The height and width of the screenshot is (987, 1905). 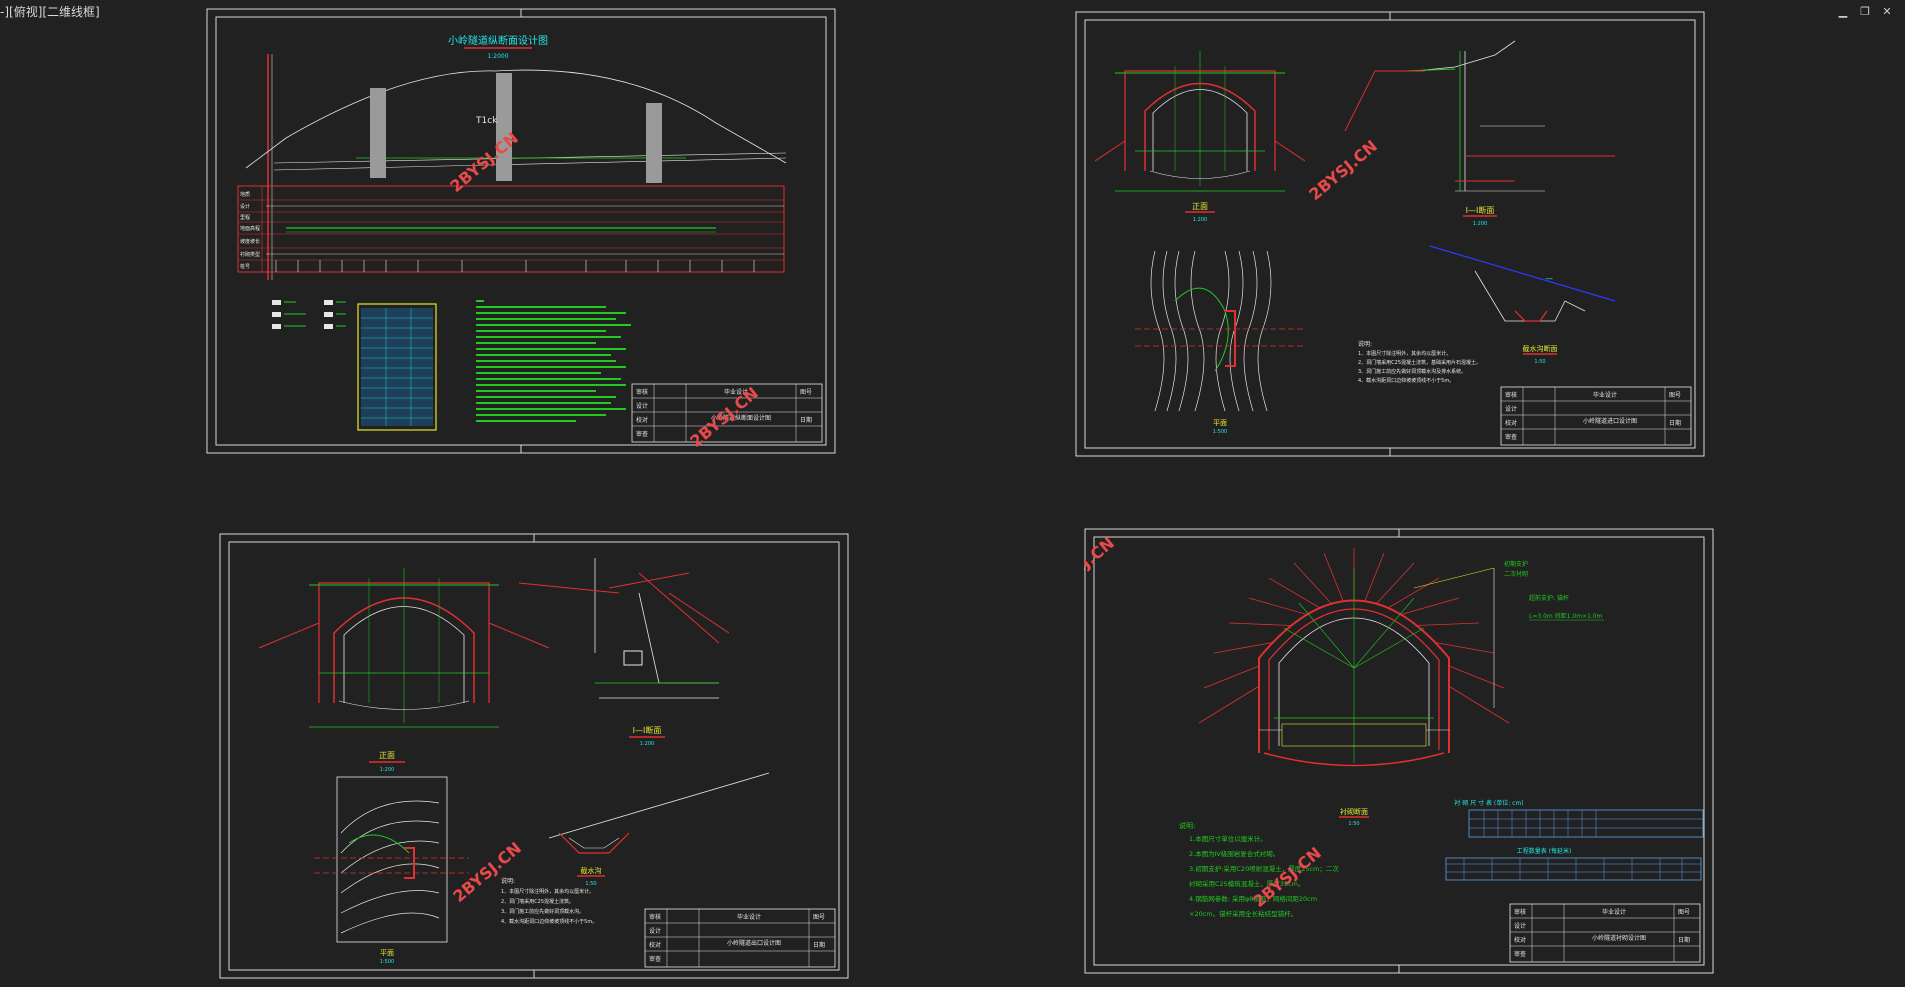 I want to click on restore-icon: ❐, so click(x=1865, y=12).